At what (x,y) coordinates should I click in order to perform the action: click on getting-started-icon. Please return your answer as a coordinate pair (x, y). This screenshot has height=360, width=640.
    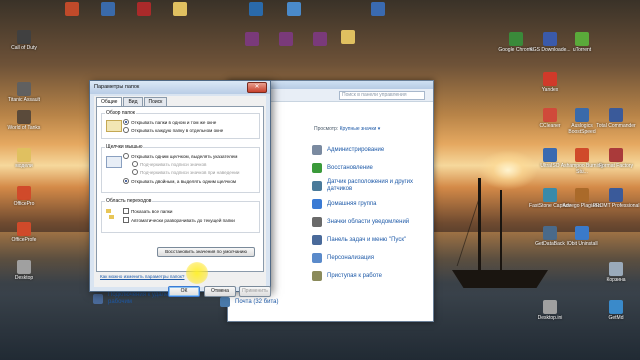
    Looking at the image, I should click on (317, 276).